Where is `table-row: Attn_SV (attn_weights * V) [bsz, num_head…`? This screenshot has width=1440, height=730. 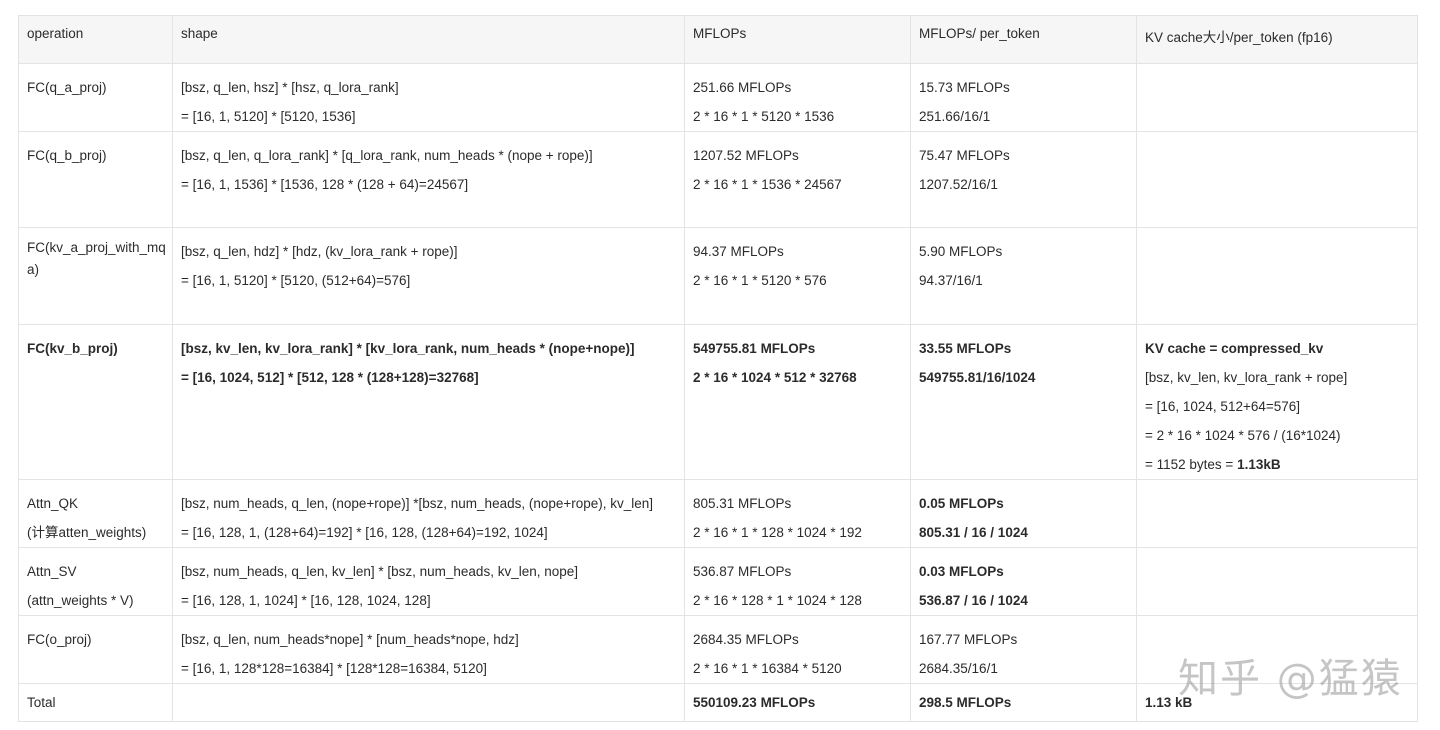
table-row: Attn_SV (attn_weights * V) [bsz, num_head… is located at coordinates (718, 581).